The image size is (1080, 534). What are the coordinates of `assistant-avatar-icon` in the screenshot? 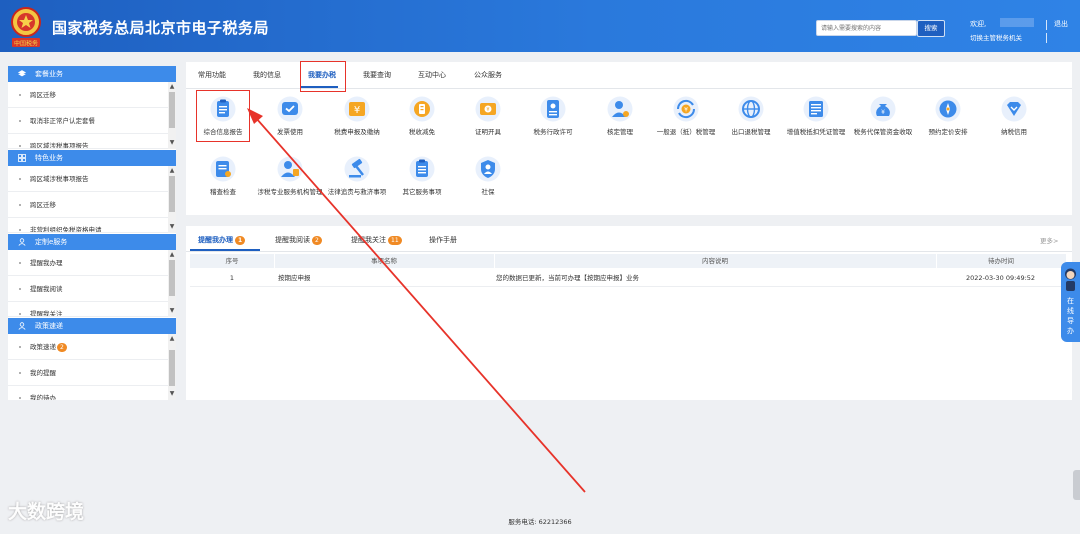 It's located at (1070, 279).